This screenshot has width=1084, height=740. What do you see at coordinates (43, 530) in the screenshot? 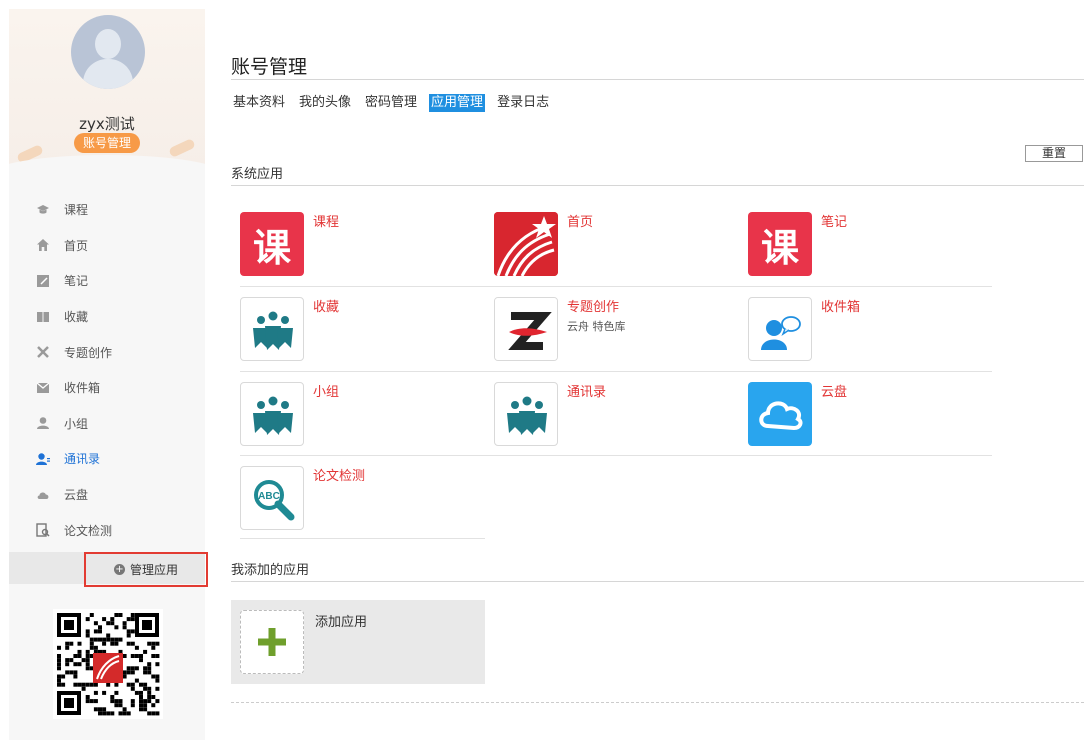
I see `document-search-icon` at bounding box center [43, 530].